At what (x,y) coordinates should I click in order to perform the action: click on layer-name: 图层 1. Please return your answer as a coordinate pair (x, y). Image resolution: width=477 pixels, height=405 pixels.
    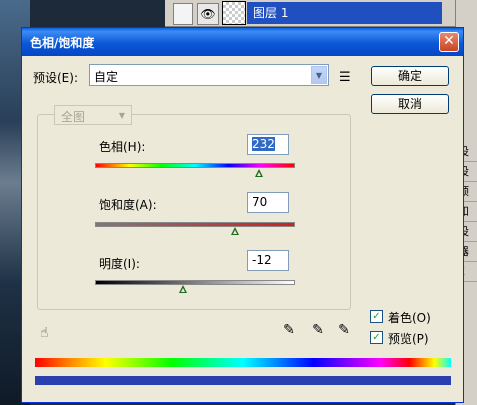
    Looking at the image, I should click on (344, 13).